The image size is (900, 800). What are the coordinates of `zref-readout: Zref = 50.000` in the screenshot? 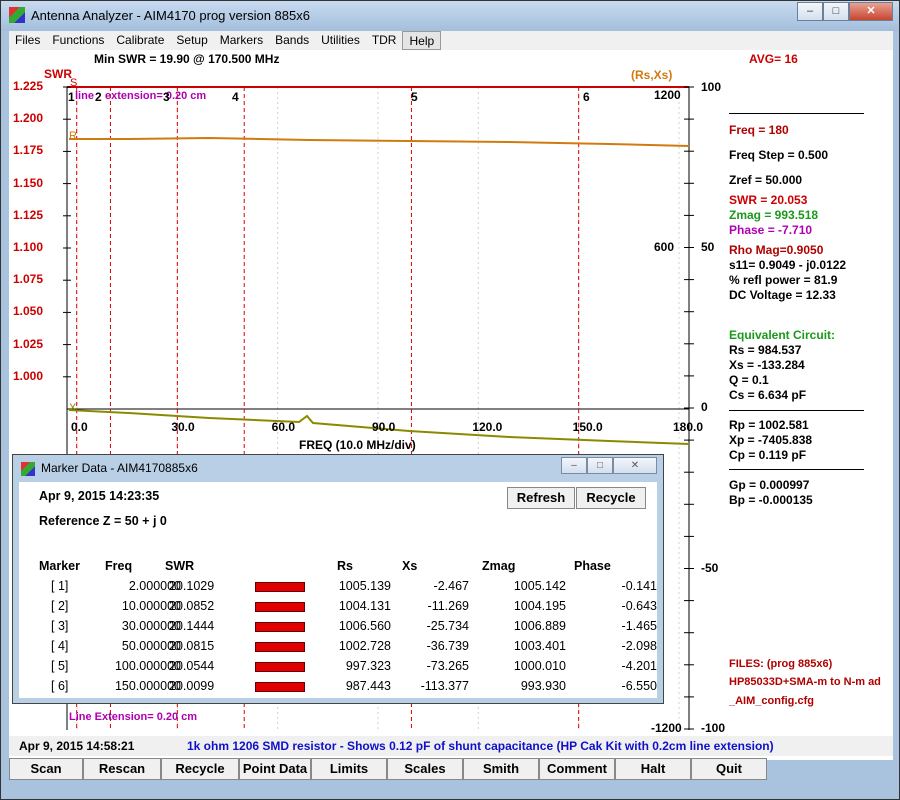 It's located at (766, 180).